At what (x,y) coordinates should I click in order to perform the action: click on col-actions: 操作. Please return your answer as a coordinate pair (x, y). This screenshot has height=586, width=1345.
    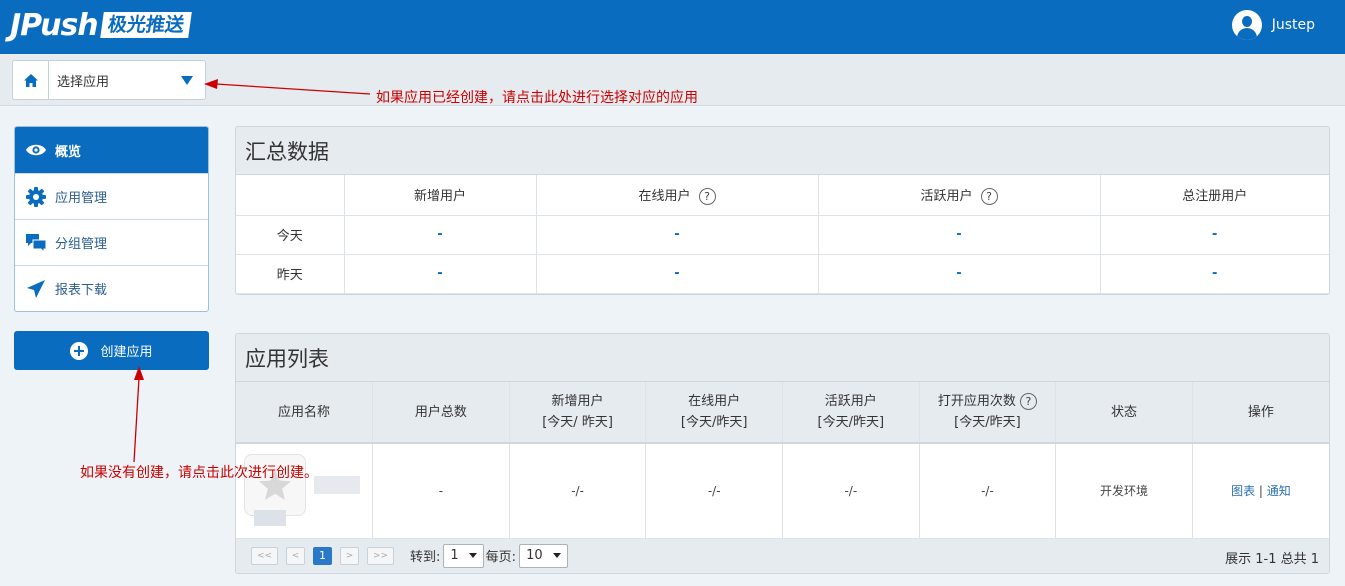
    Looking at the image, I should click on (1260, 413).